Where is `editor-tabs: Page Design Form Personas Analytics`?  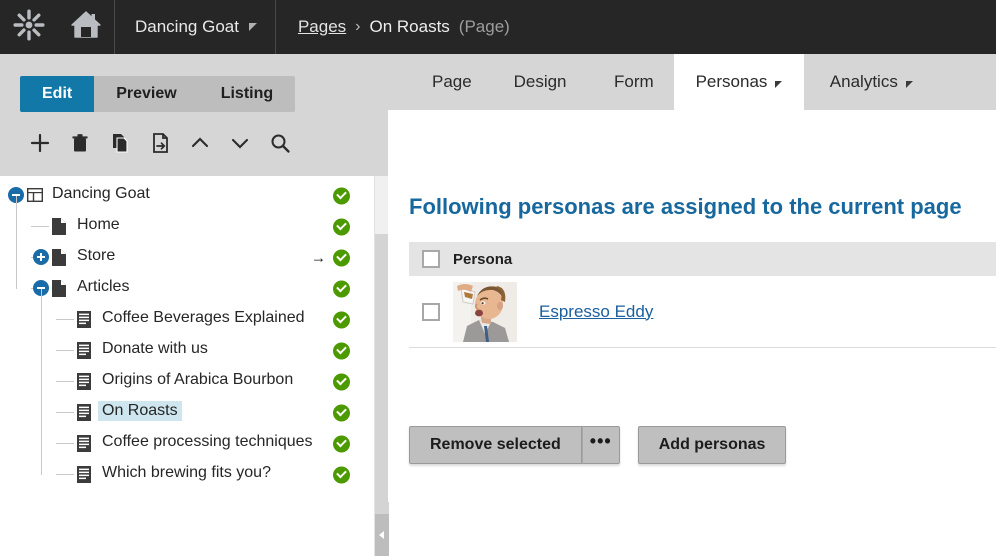 editor-tabs: Page Design Form Personas Analytics is located at coordinates (692, 82).